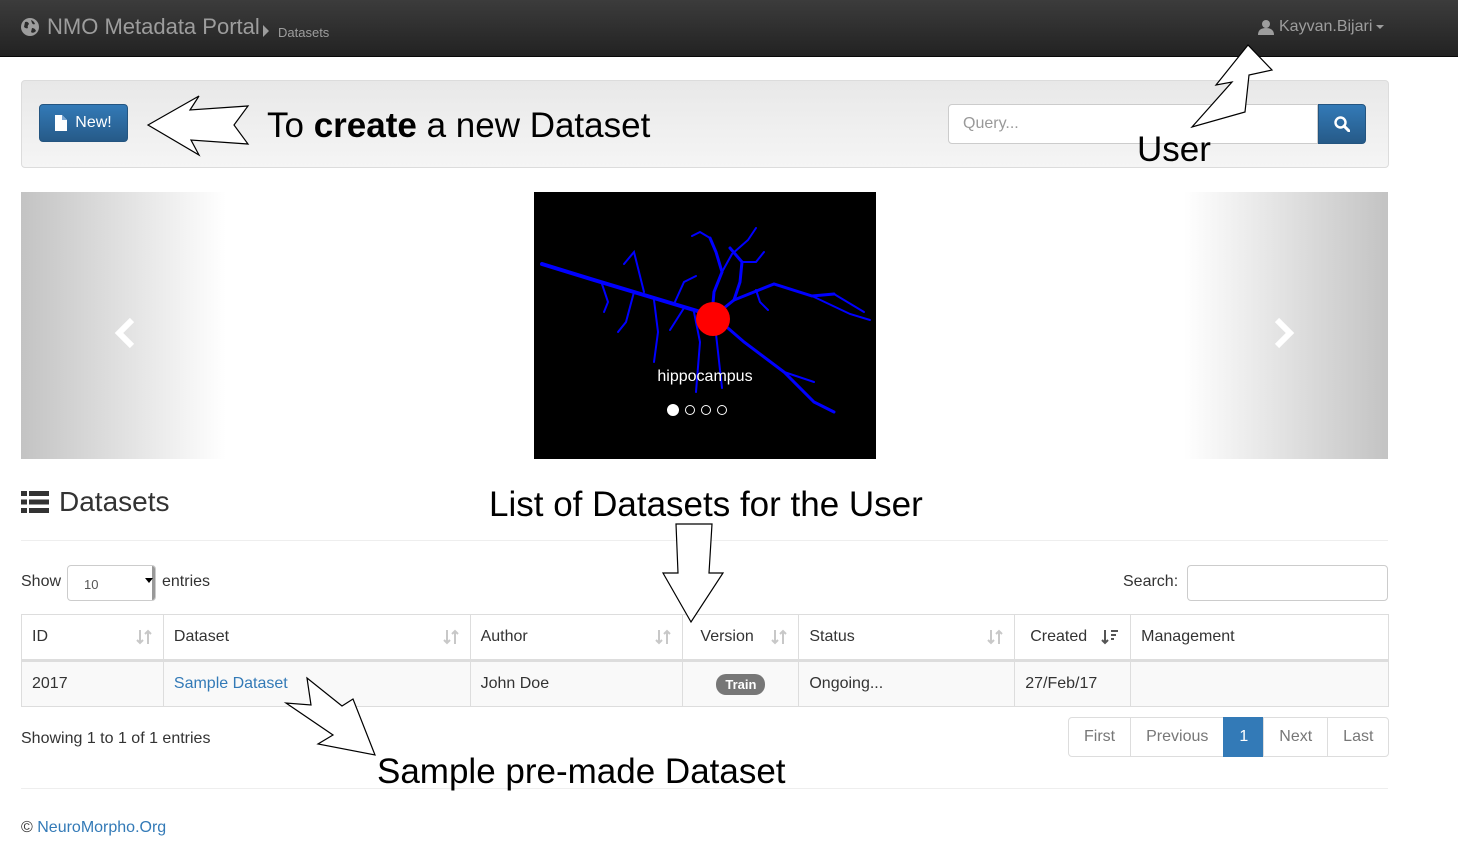 The width and height of the screenshot is (1460, 863). What do you see at coordinates (1174, 149) in the screenshot?
I see `annotation-user: User` at bounding box center [1174, 149].